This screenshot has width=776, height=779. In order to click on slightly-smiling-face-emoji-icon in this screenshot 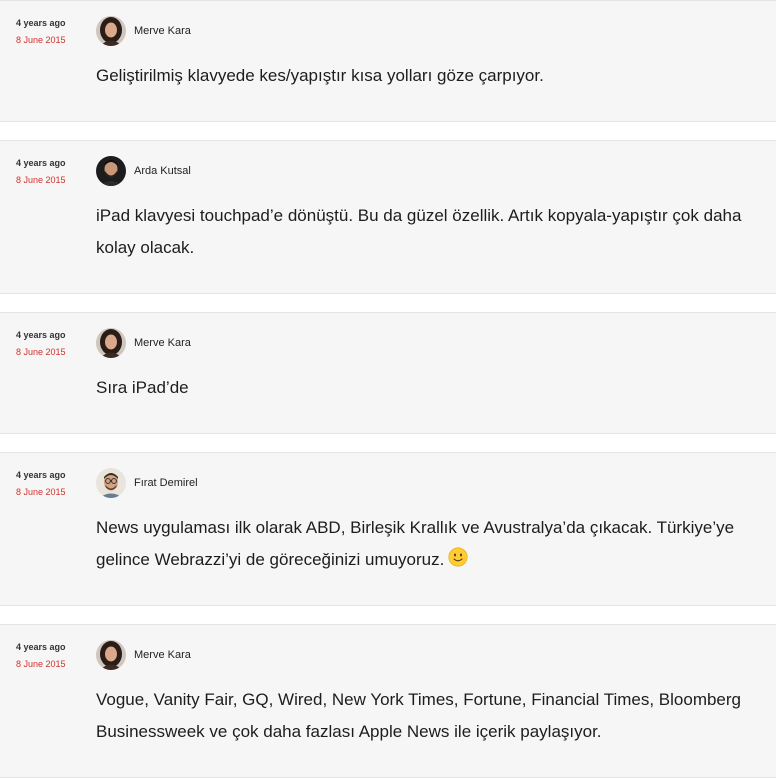, I will do `click(458, 557)`.